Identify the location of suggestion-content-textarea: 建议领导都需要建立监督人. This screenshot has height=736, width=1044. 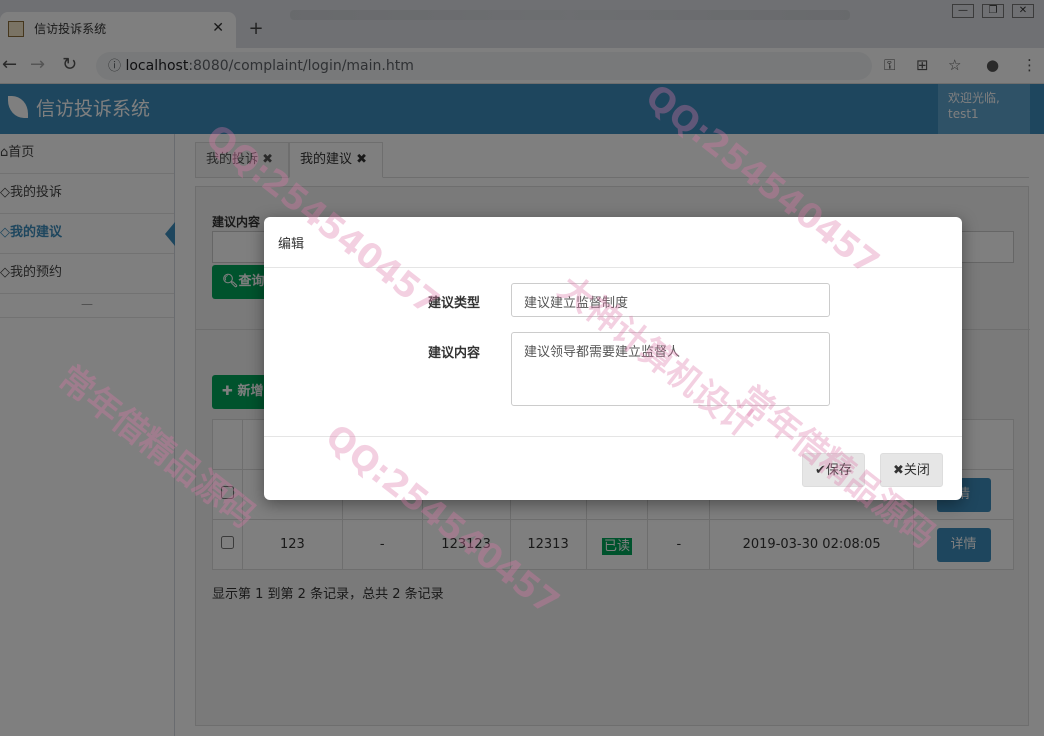
(670, 369).